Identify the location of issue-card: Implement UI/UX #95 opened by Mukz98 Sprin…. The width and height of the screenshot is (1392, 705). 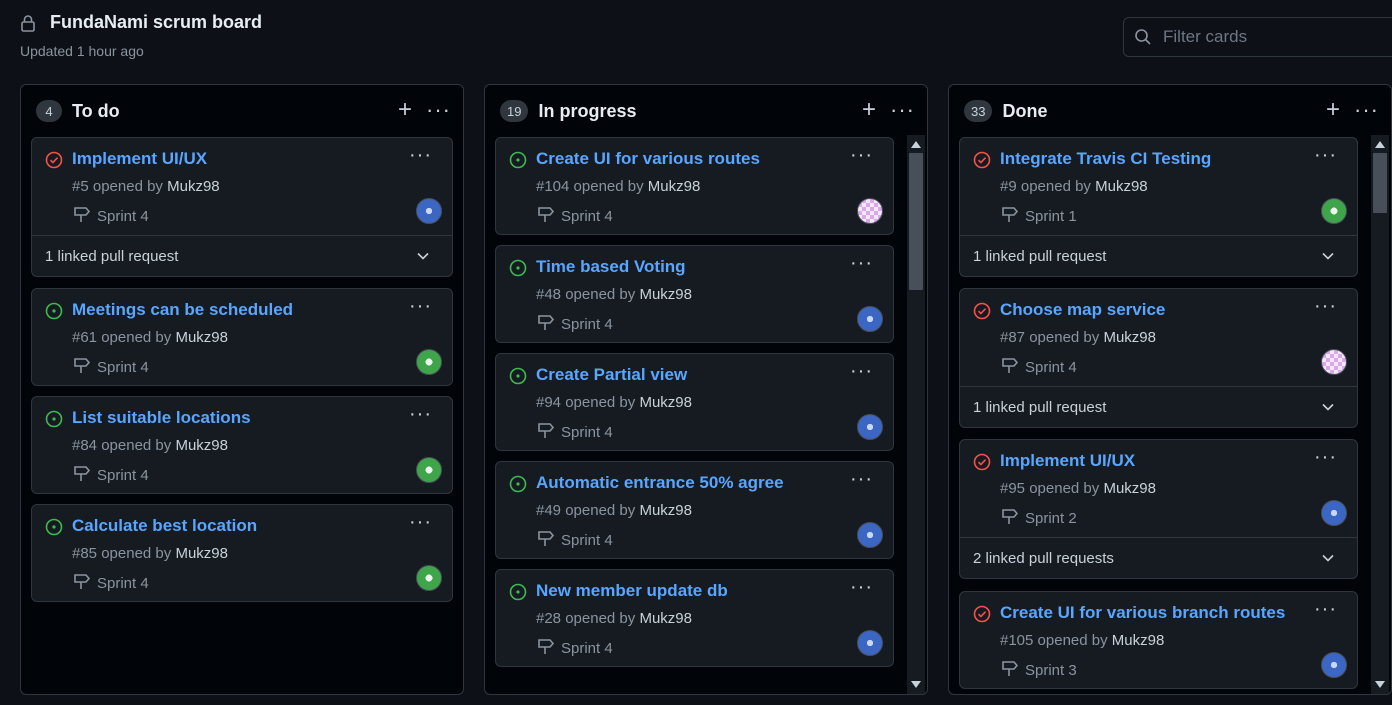
(1158, 509).